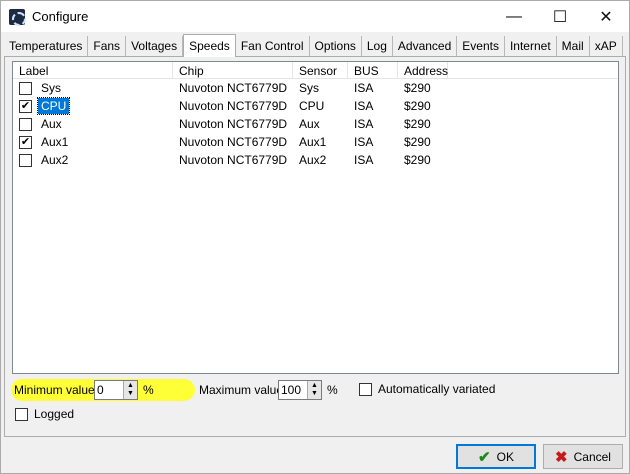 This screenshot has width=630, height=474. Describe the element at coordinates (312, 106) in the screenshot. I see `row-sensor-cell: CPU` at that location.